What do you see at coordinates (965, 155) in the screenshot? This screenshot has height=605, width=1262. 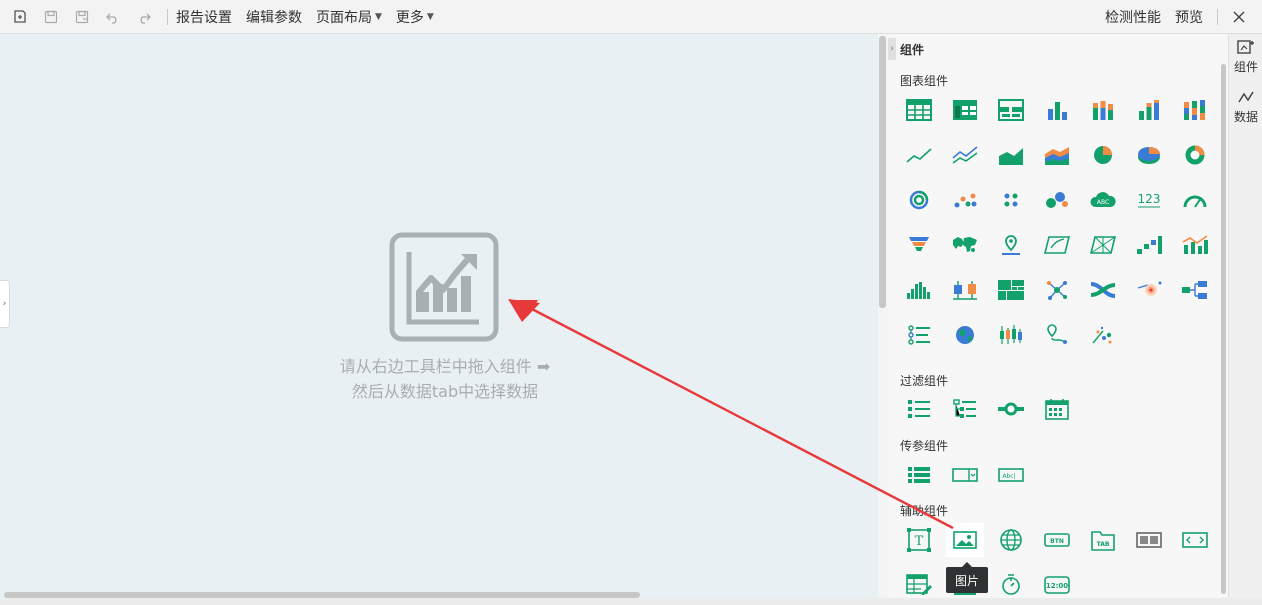 I see `multi-line-chart-icon` at bounding box center [965, 155].